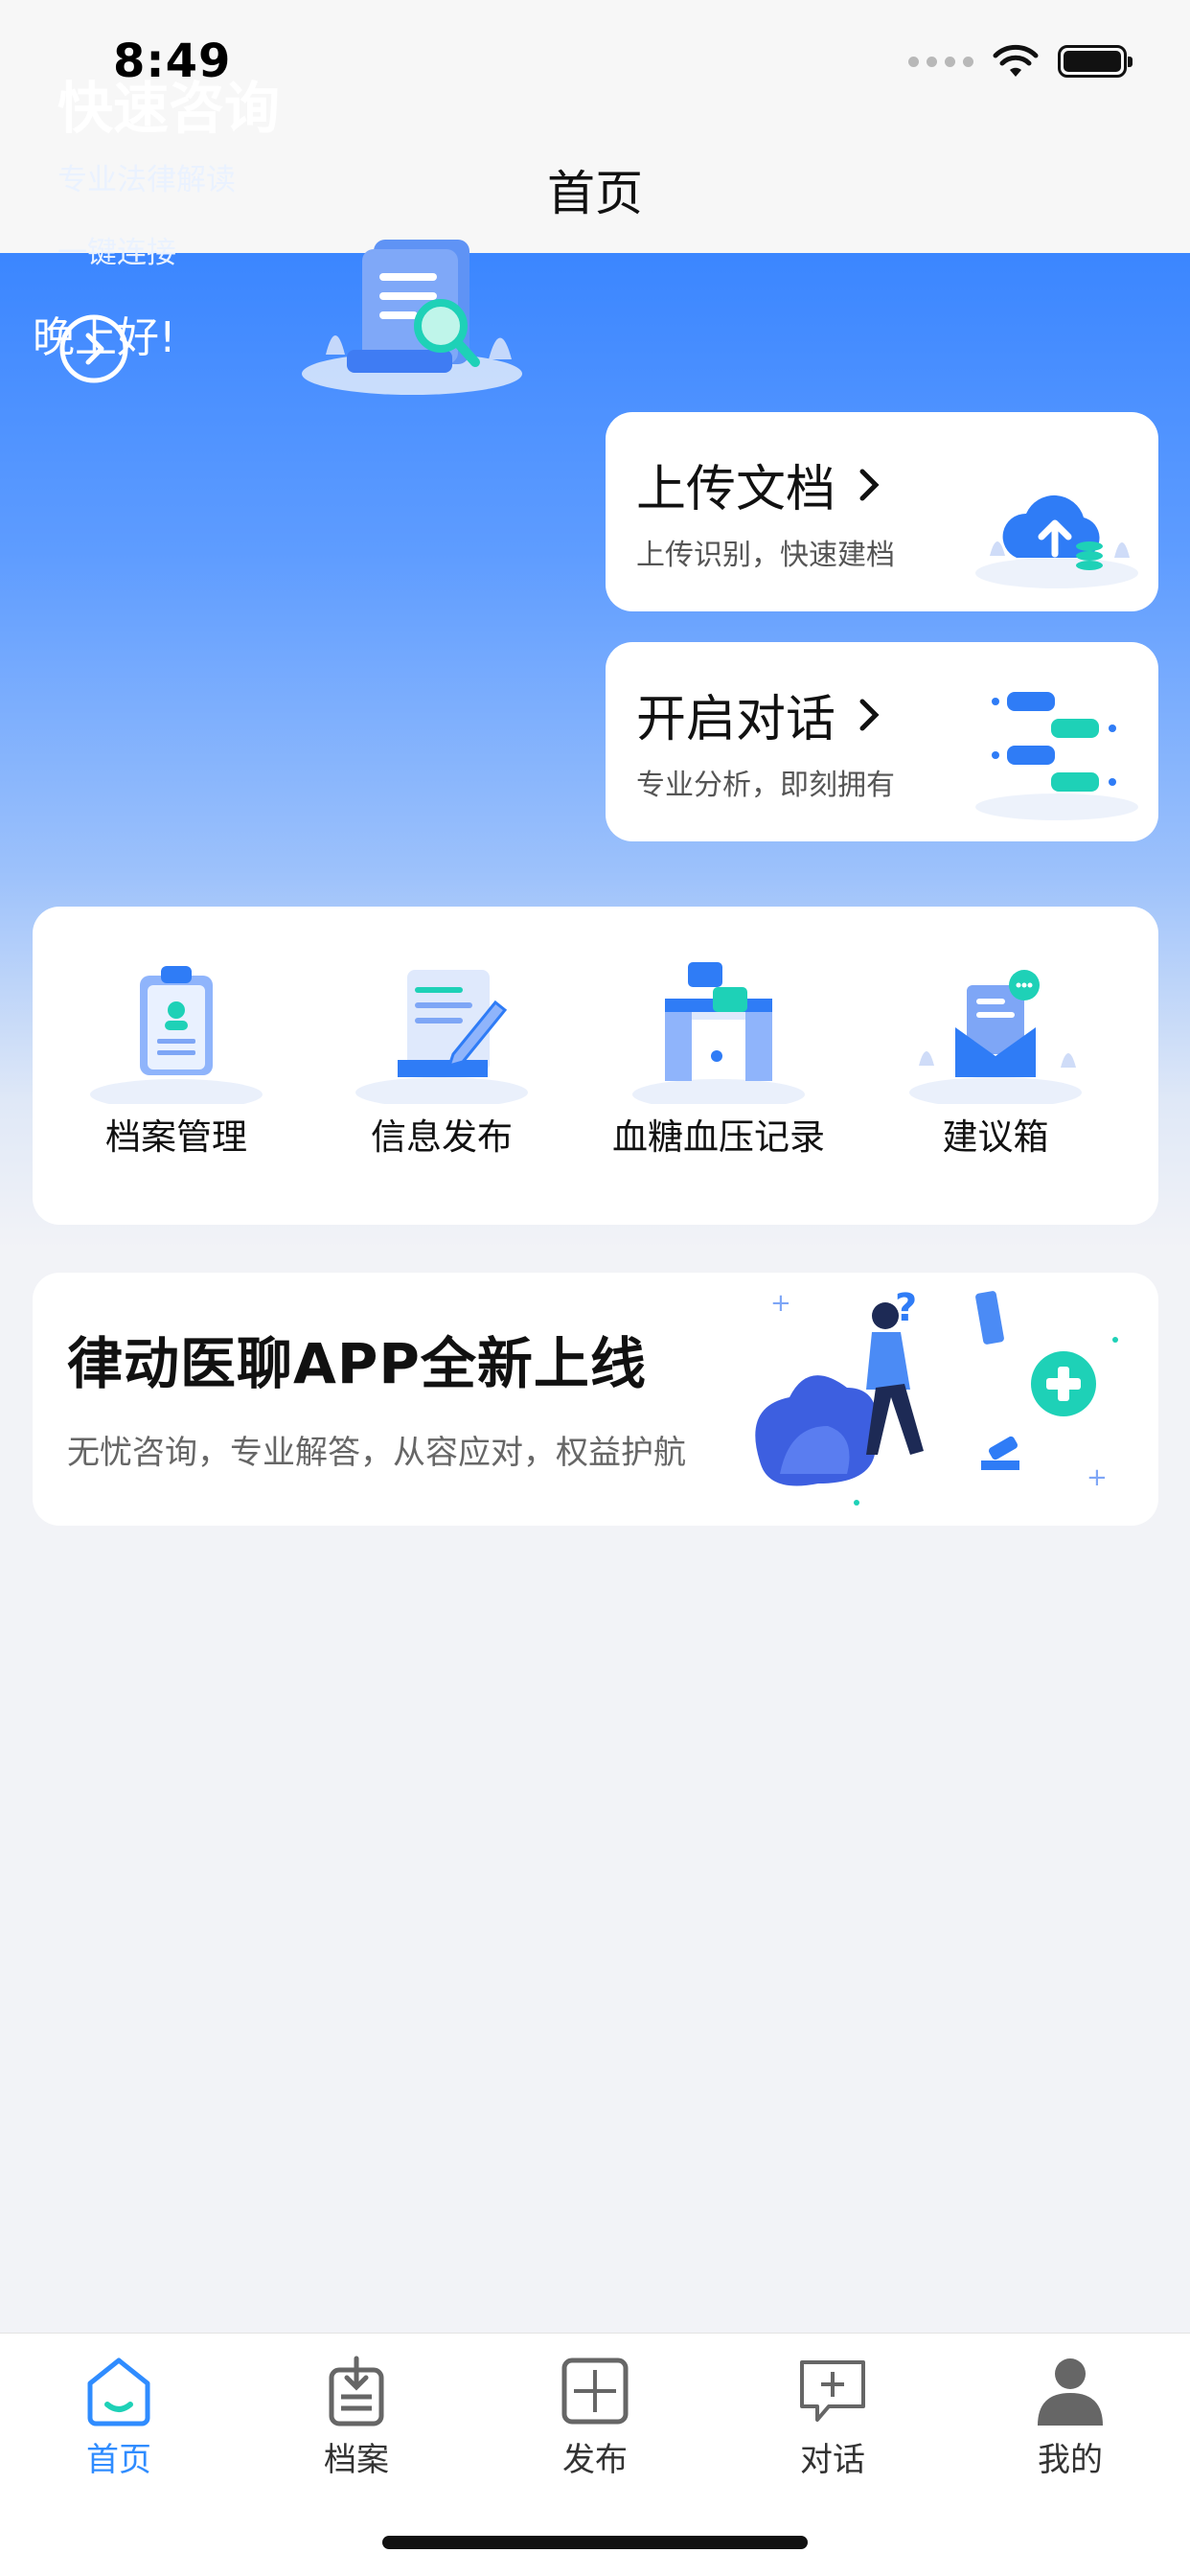  I want to click on tab-mine: 我的, so click(1070, 2417).